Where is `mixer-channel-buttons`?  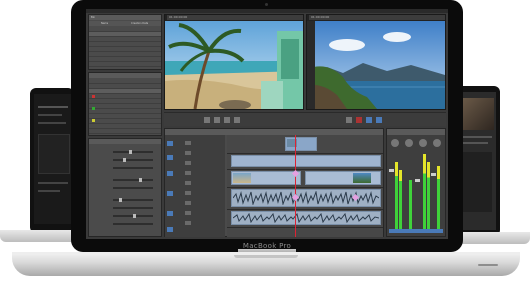
mixer-channel-buttons is located at coordinates (416, 231).